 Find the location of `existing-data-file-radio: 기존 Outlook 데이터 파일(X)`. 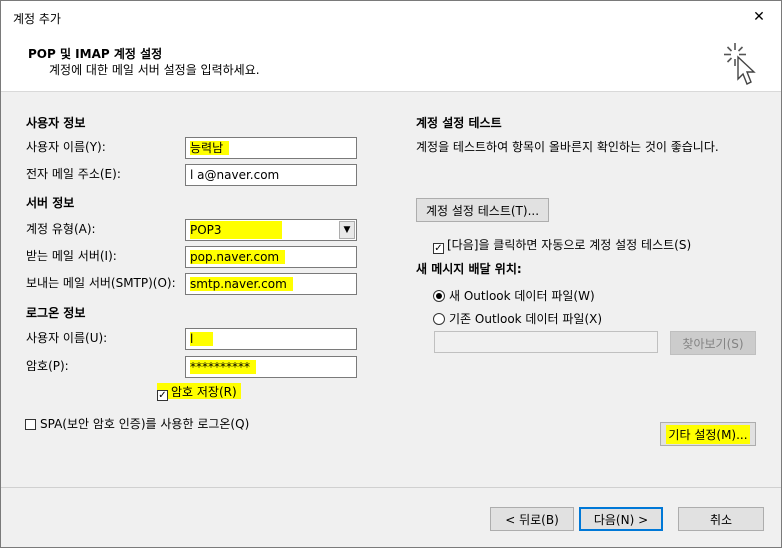

existing-data-file-radio: 기존 Outlook 데이터 파일(X) is located at coordinates (517, 318).